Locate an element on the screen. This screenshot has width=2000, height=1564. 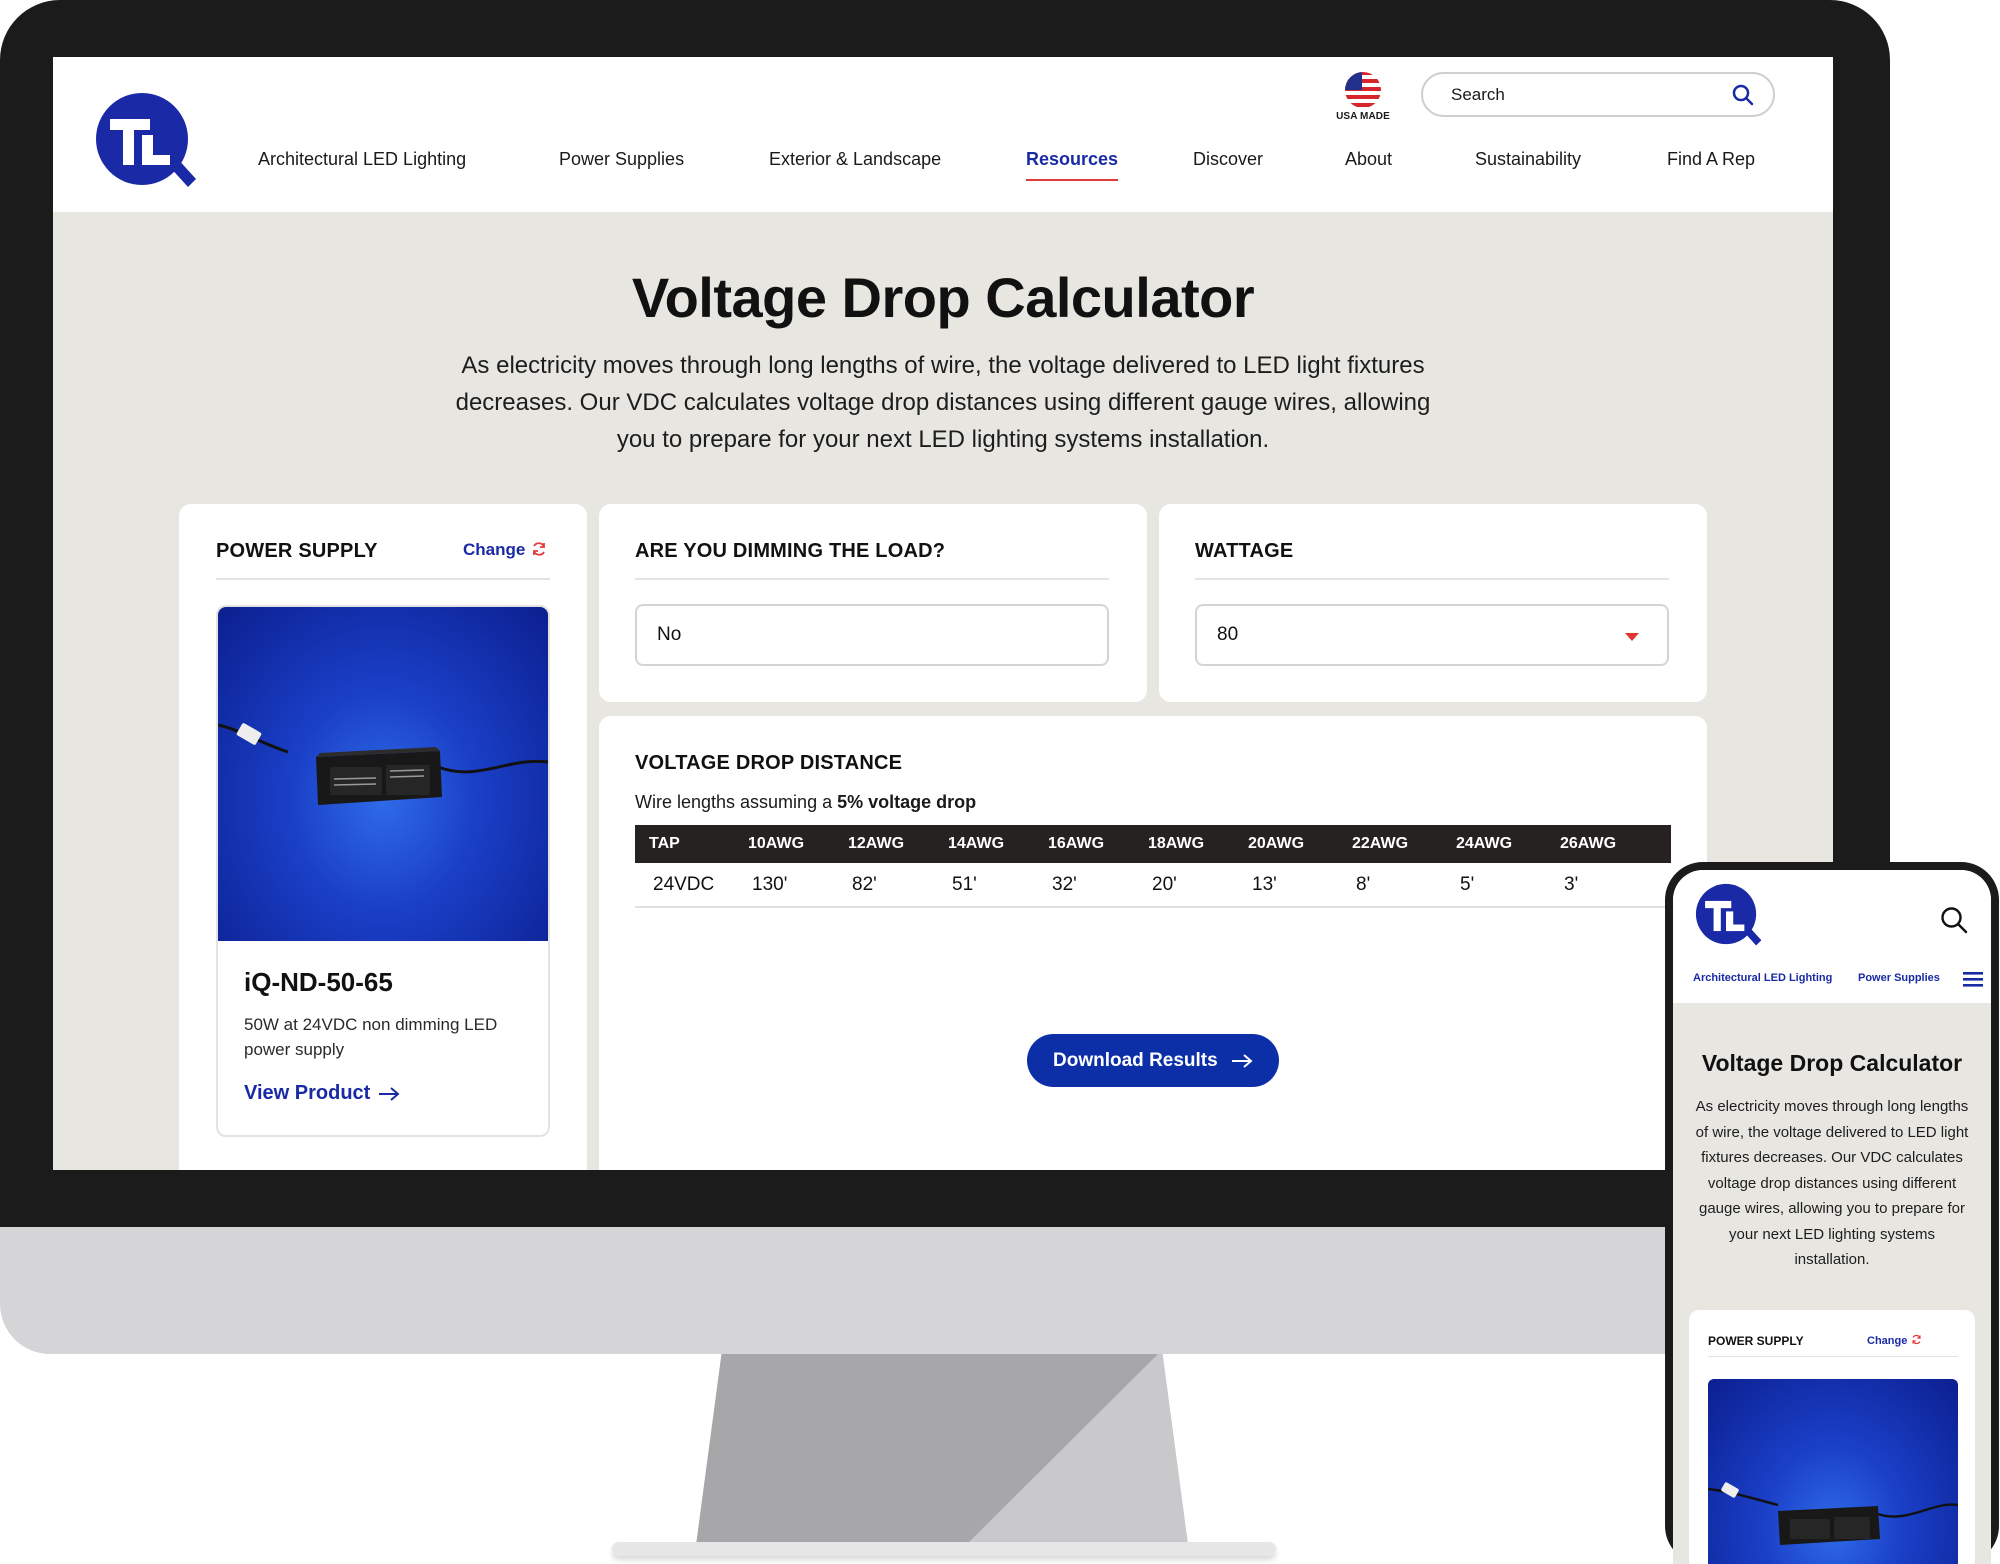
tl-logo is located at coordinates (1728, 916).